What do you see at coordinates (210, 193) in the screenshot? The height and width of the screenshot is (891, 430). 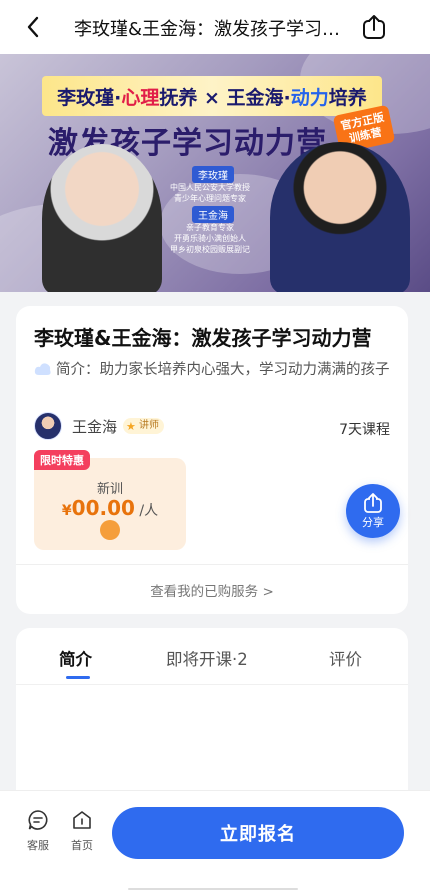 I see `person1-desc: 中国人民公安大学教授 青少年心理问题专家` at bounding box center [210, 193].